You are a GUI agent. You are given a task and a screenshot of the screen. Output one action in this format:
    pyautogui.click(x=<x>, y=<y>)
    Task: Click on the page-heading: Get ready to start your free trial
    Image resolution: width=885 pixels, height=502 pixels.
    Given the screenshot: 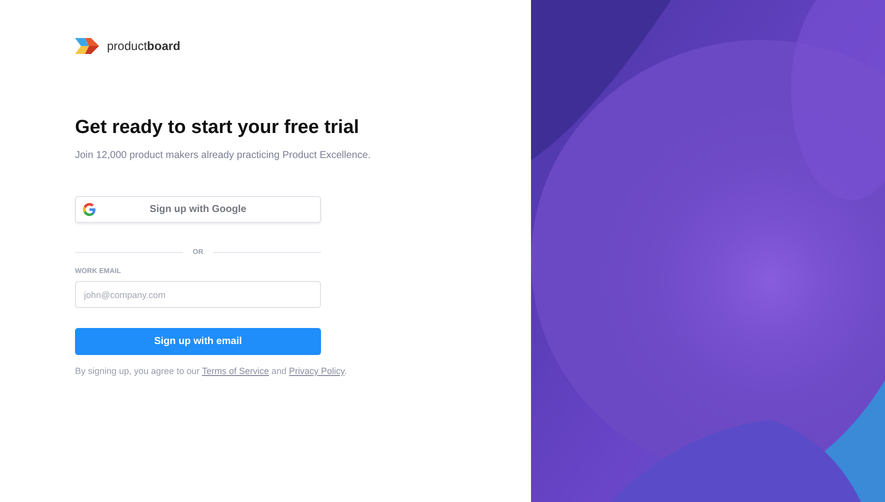 What is the action you would take?
    pyautogui.click(x=217, y=128)
    